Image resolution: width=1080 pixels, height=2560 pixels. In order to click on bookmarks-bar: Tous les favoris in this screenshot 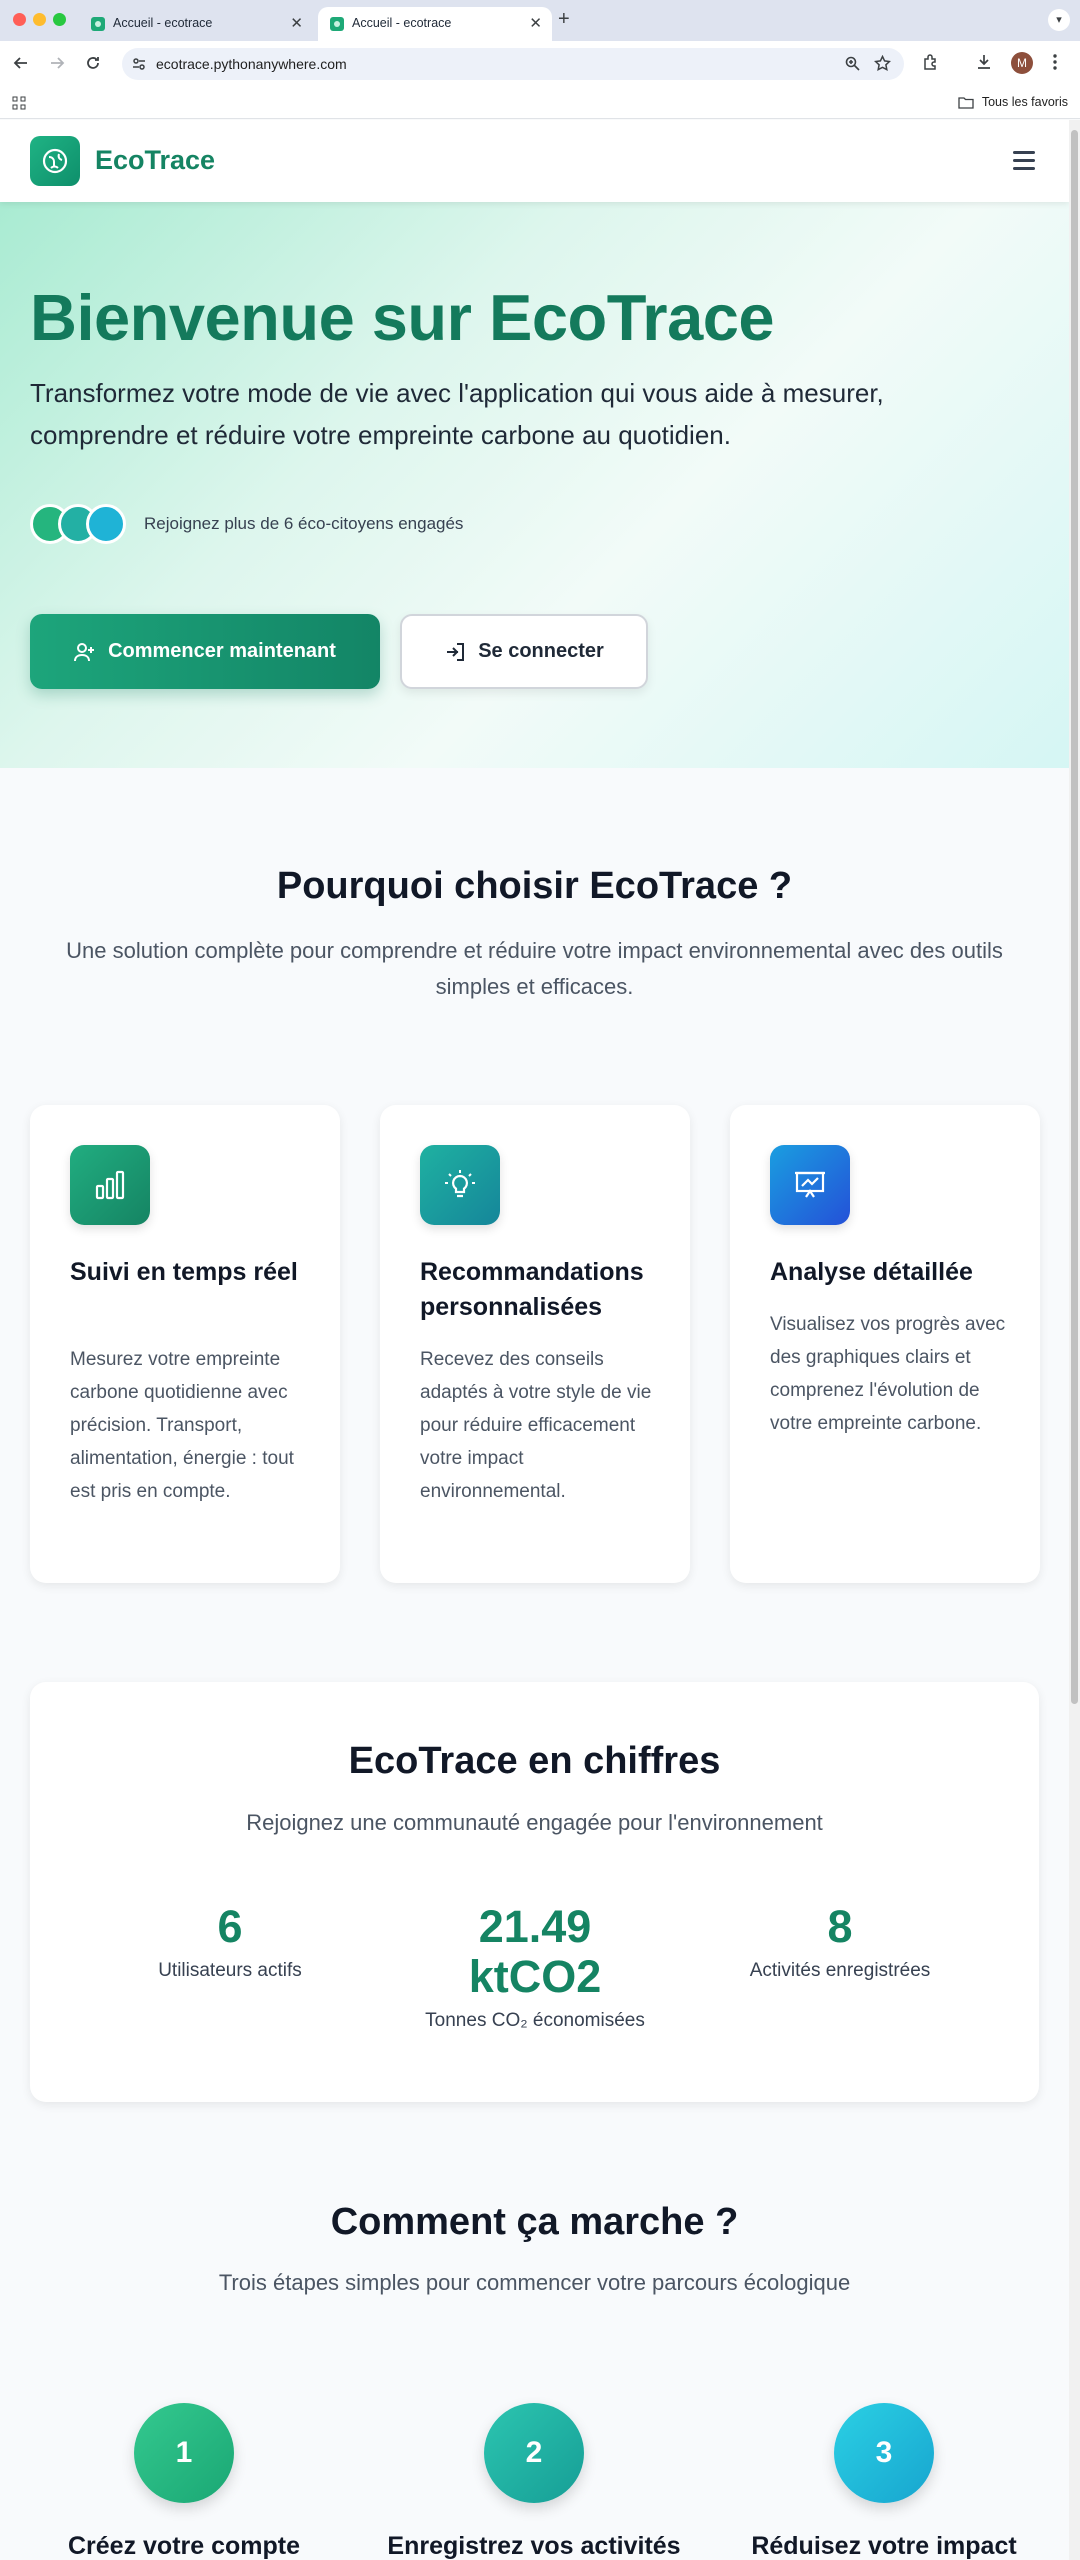, I will do `click(540, 102)`.